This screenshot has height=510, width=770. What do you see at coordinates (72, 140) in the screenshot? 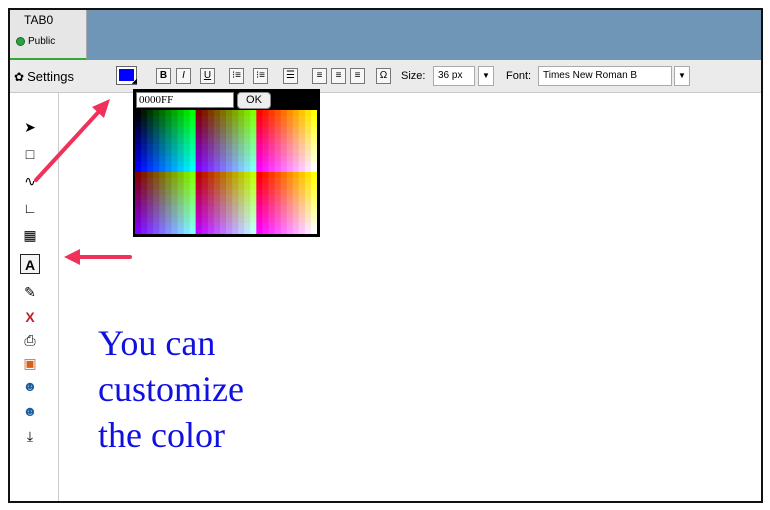
I see `arrow-to-color-button` at bounding box center [72, 140].